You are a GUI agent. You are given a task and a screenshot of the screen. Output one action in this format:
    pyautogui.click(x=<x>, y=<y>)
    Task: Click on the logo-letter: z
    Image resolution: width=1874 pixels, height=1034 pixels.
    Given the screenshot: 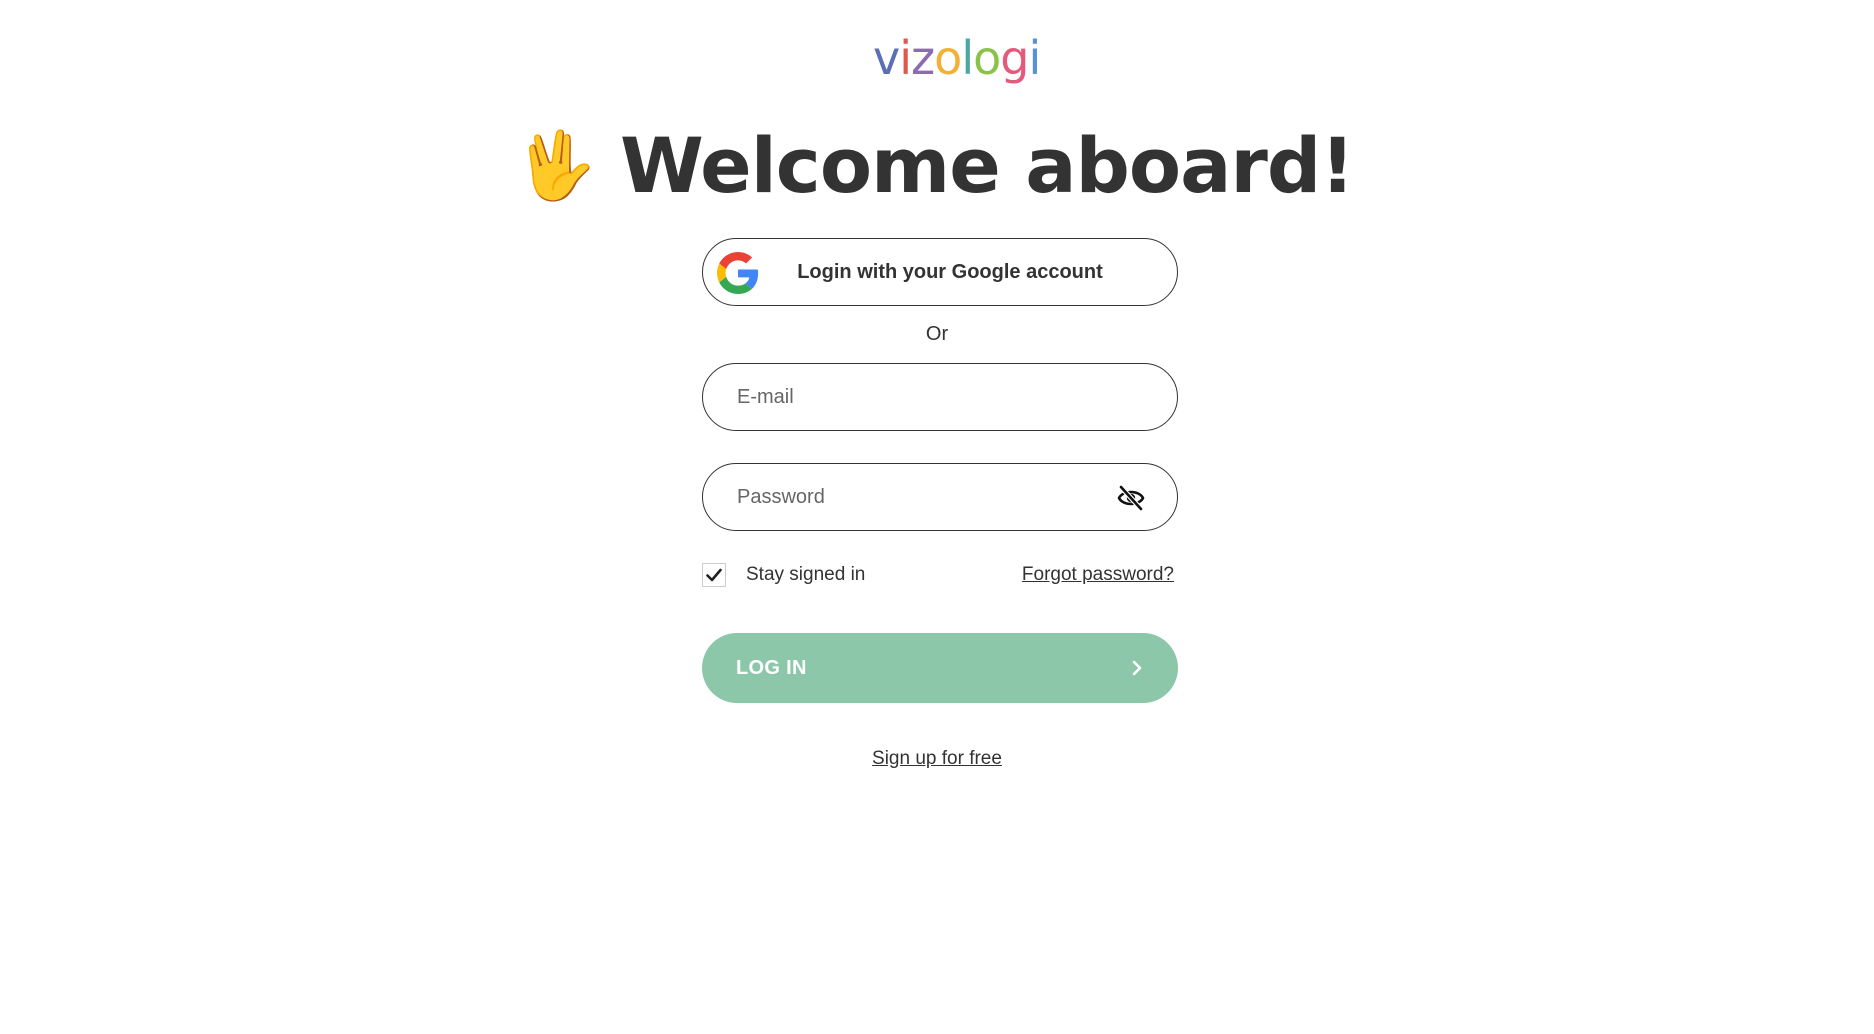 What is the action you would take?
    pyautogui.click(x=923, y=58)
    